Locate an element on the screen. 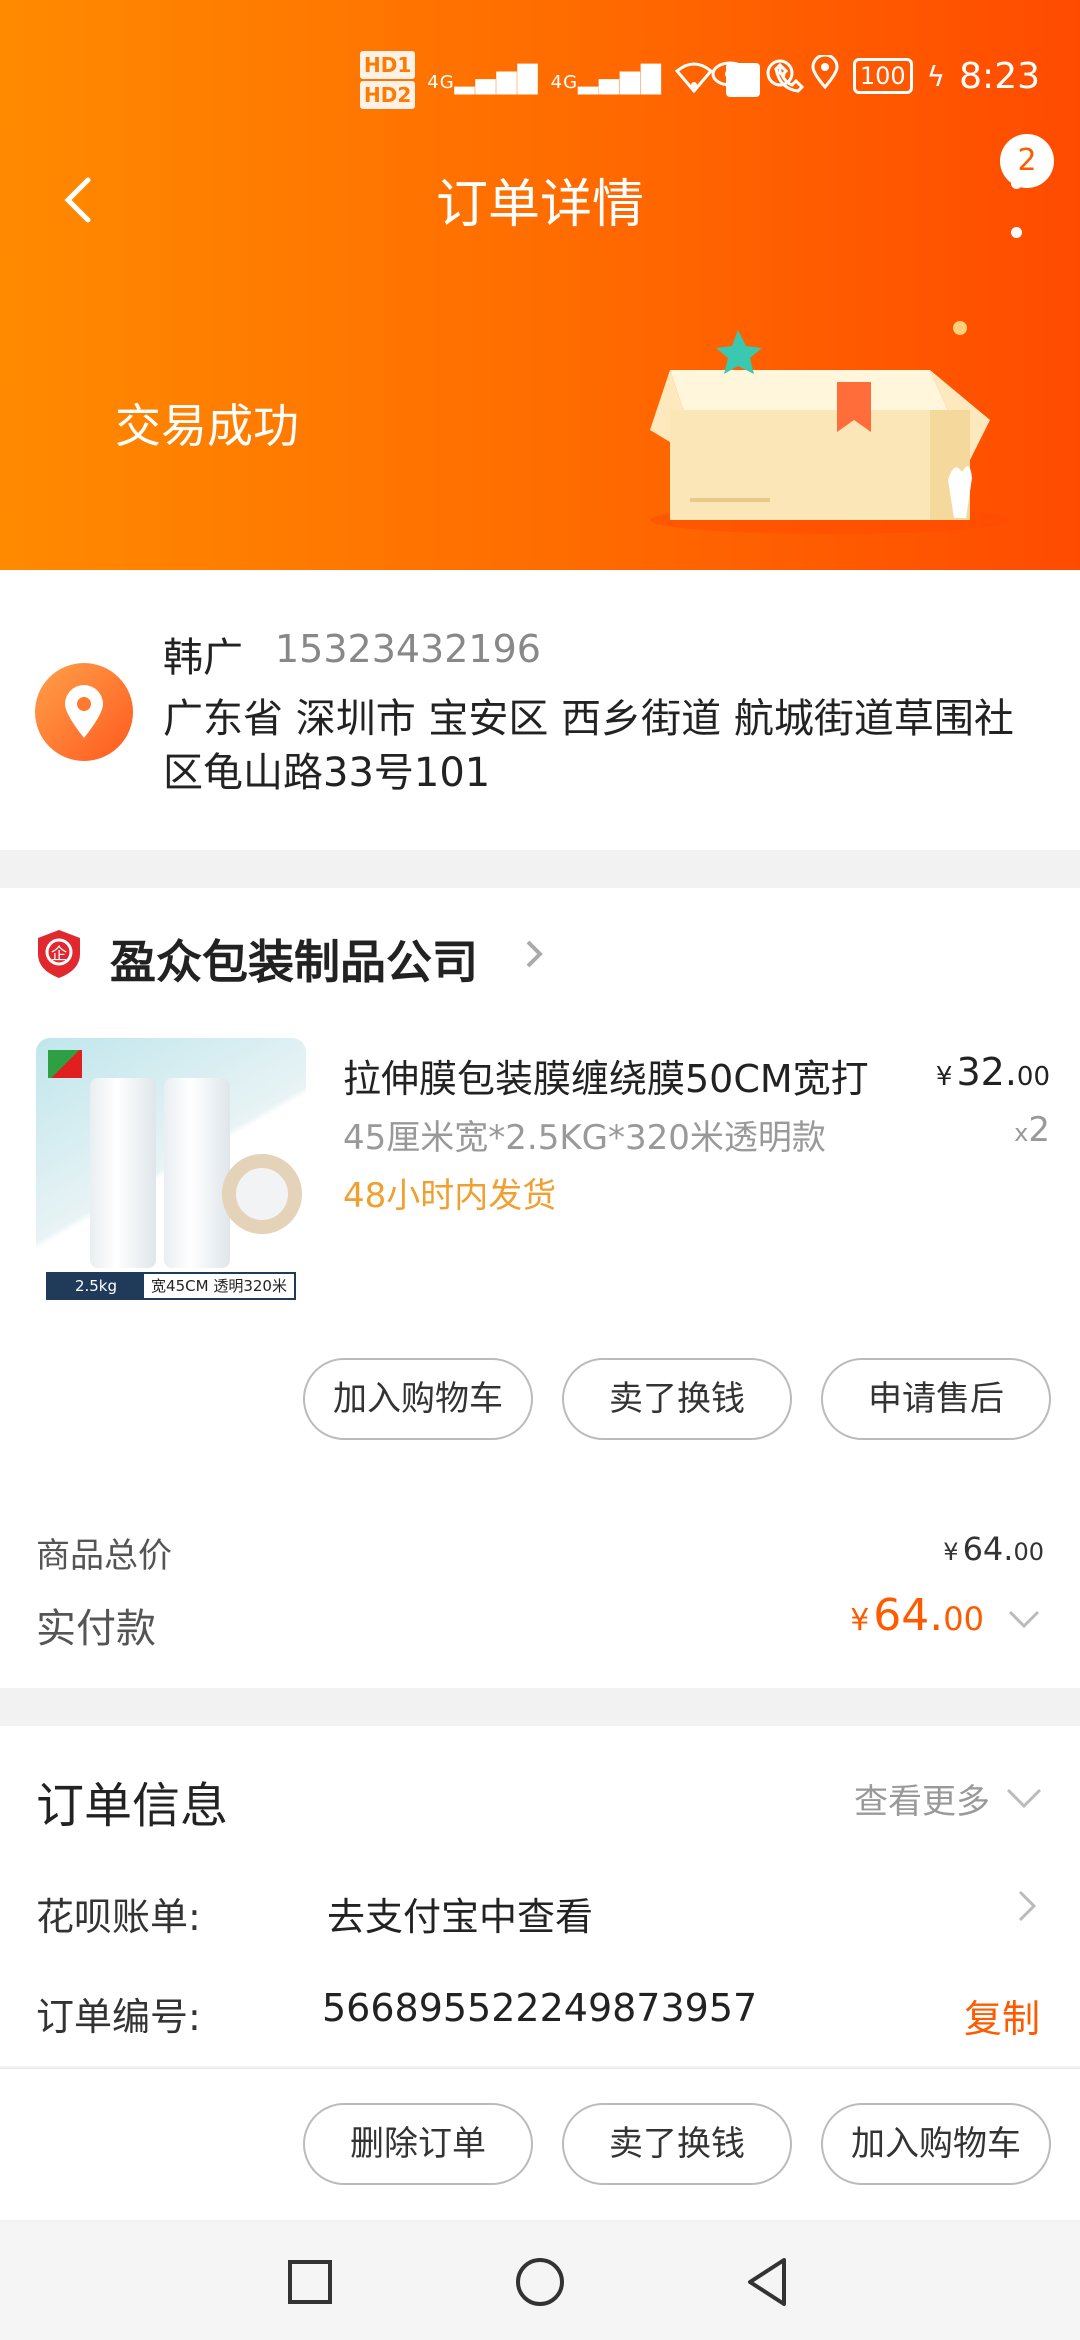 The image size is (1080, 2340). paid-int: 64. is located at coordinates (908, 1615).